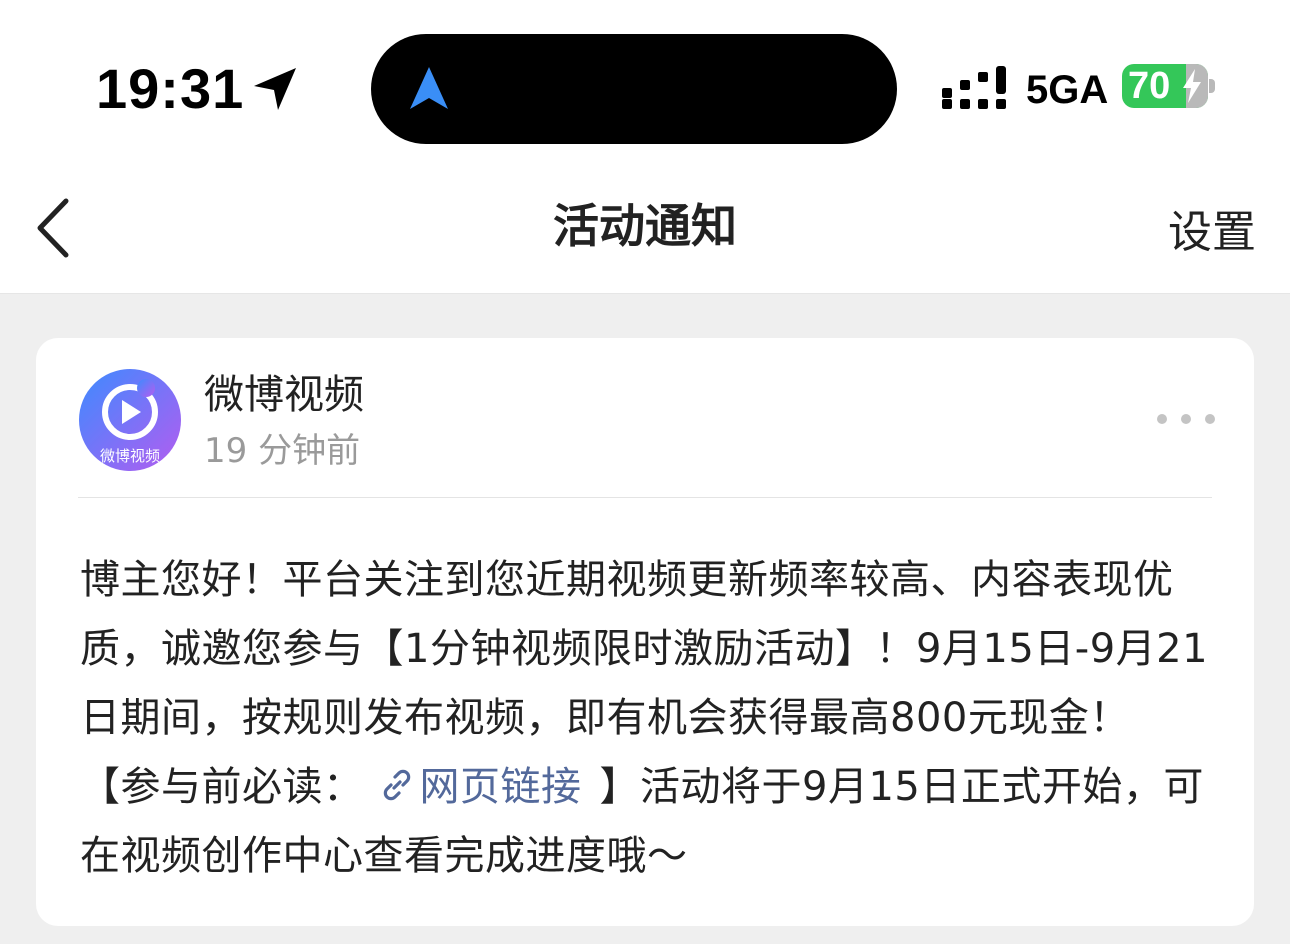  Describe the element at coordinates (1149, 86) in the screenshot. I see `battery-level: 70` at that location.